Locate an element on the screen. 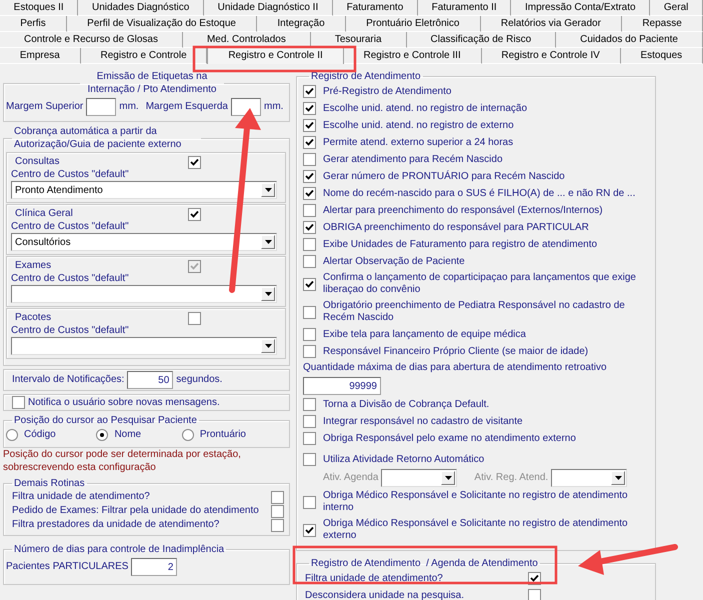  radio-label: Nome is located at coordinates (128, 435).